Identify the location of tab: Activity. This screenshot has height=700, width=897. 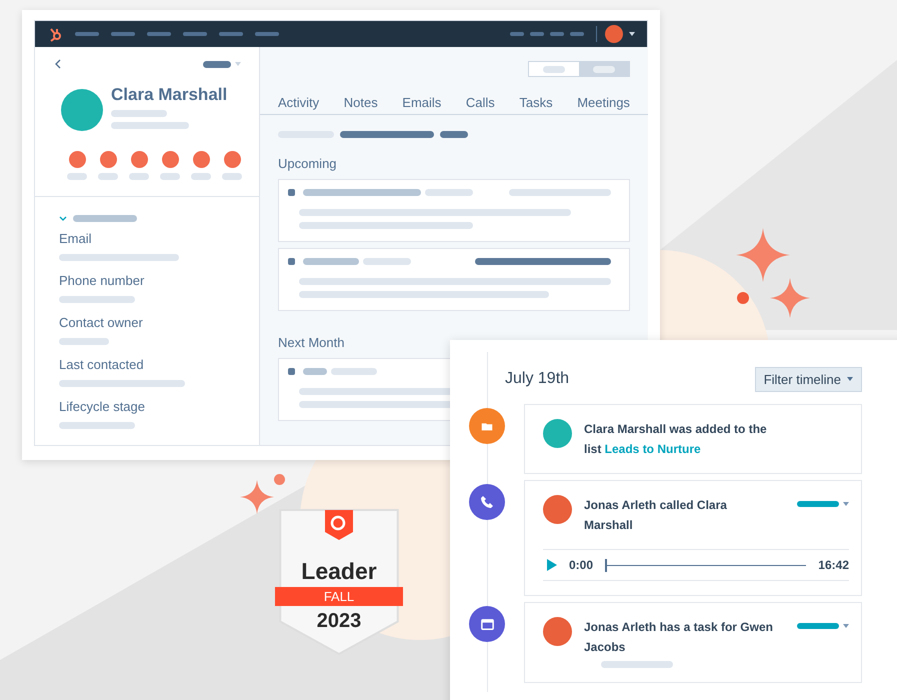
(299, 102).